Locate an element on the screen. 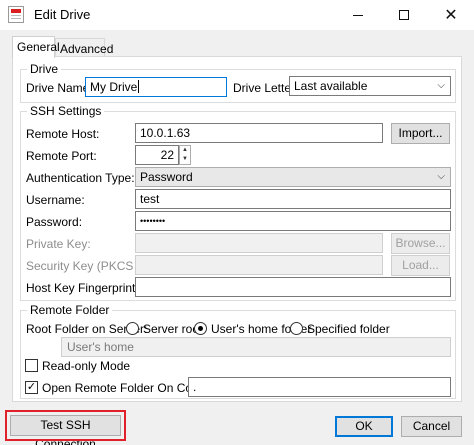  minimize-button is located at coordinates (358, 15).